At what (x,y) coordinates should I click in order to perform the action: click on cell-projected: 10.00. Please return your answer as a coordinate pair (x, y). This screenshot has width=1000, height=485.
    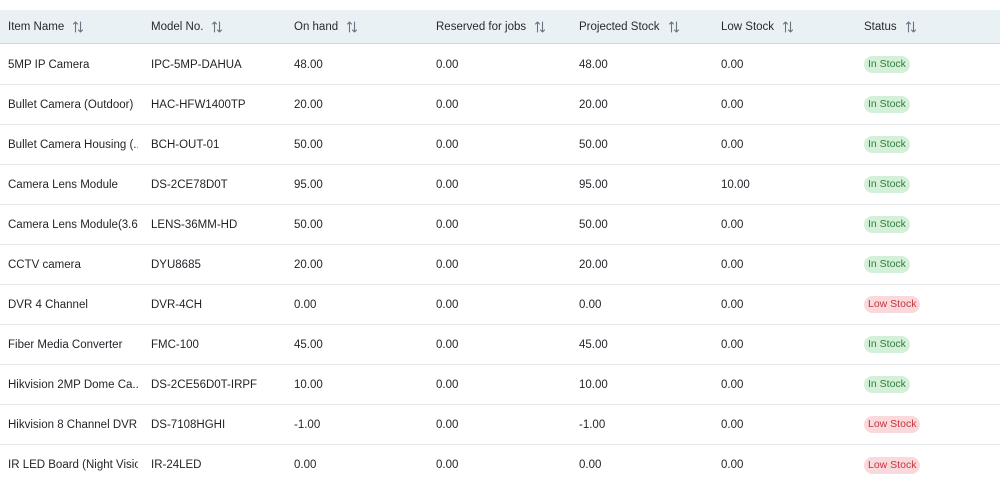
    Looking at the image, I should click on (593, 384).